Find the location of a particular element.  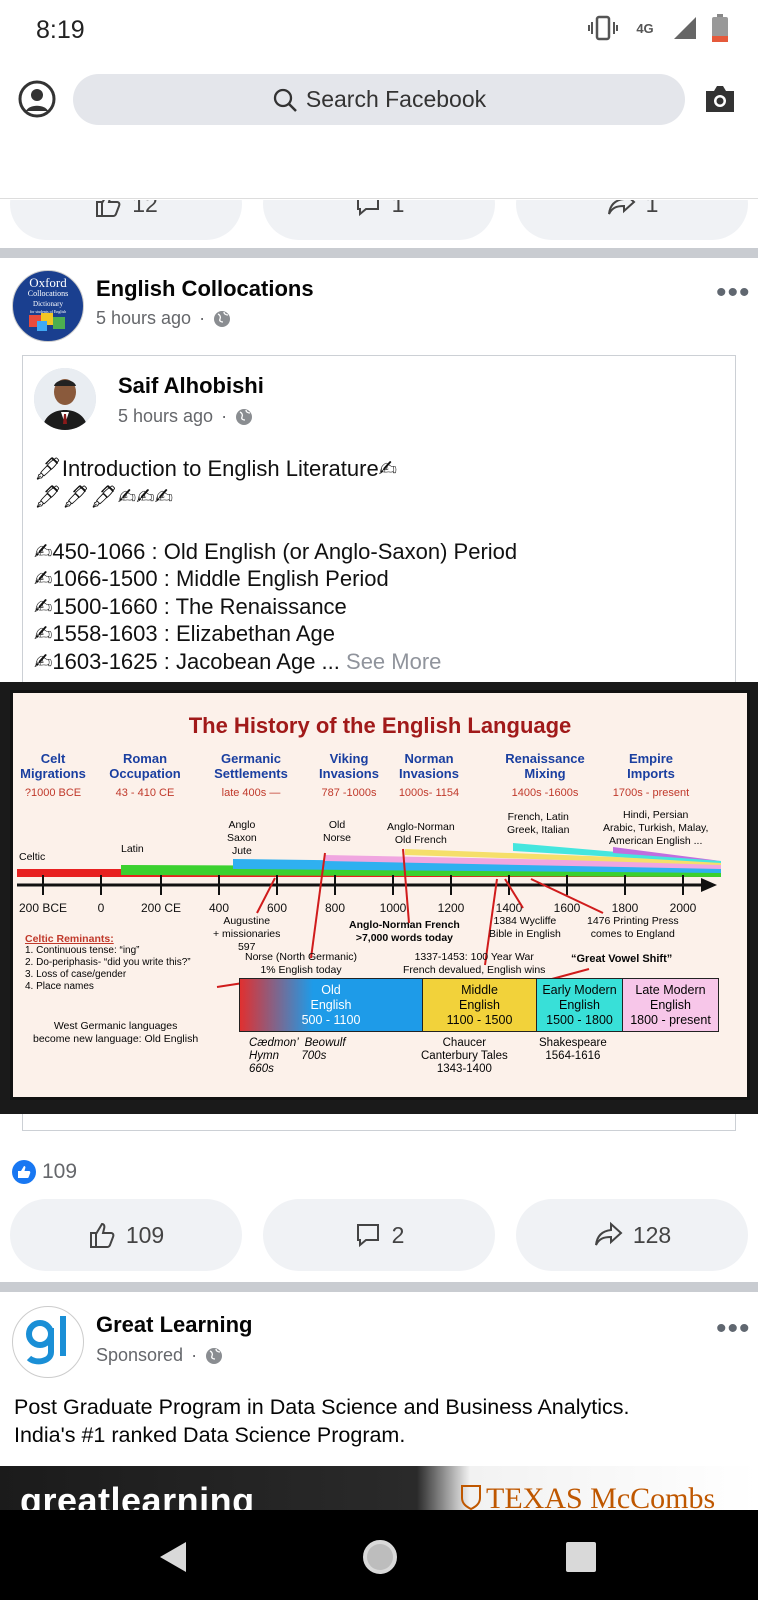

note-norse: Norse (North Germanic) 1% English today is located at coordinates (301, 963).